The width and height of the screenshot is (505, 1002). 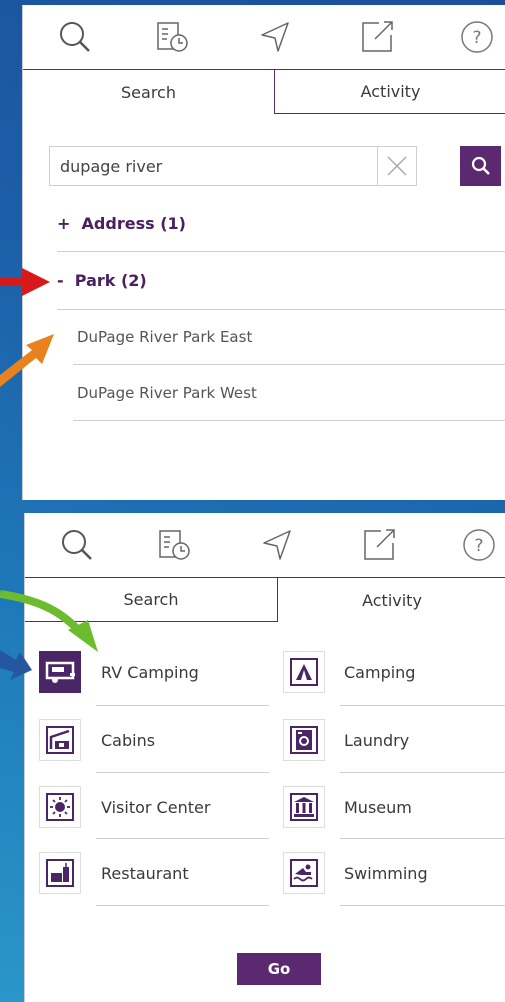 What do you see at coordinates (304, 873) in the screenshot?
I see `swimming-icon` at bounding box center [304, 873].